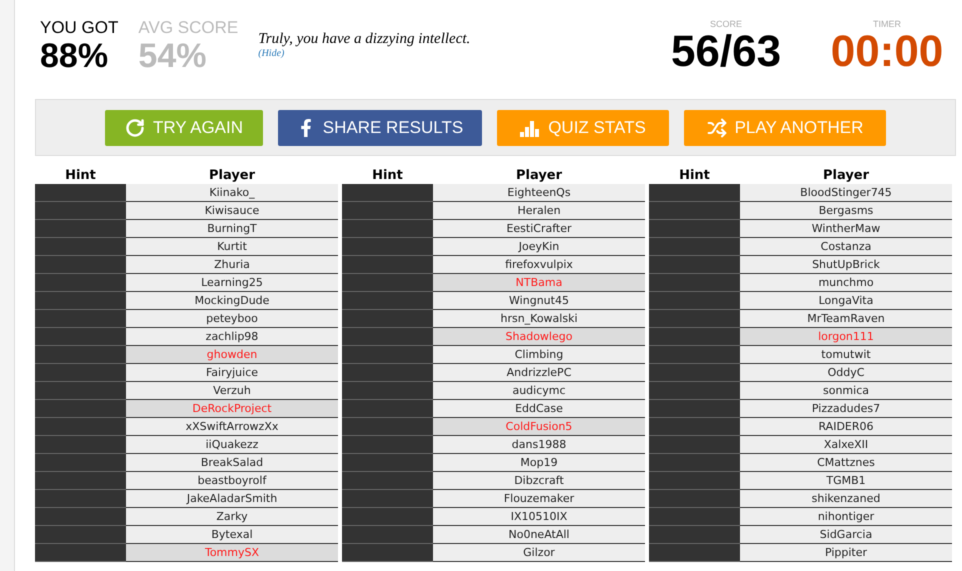  What do you see at coordinates (232, 283) in the screenshot?
I see `player-cell: Learning25` at bounding box center [232, 283].